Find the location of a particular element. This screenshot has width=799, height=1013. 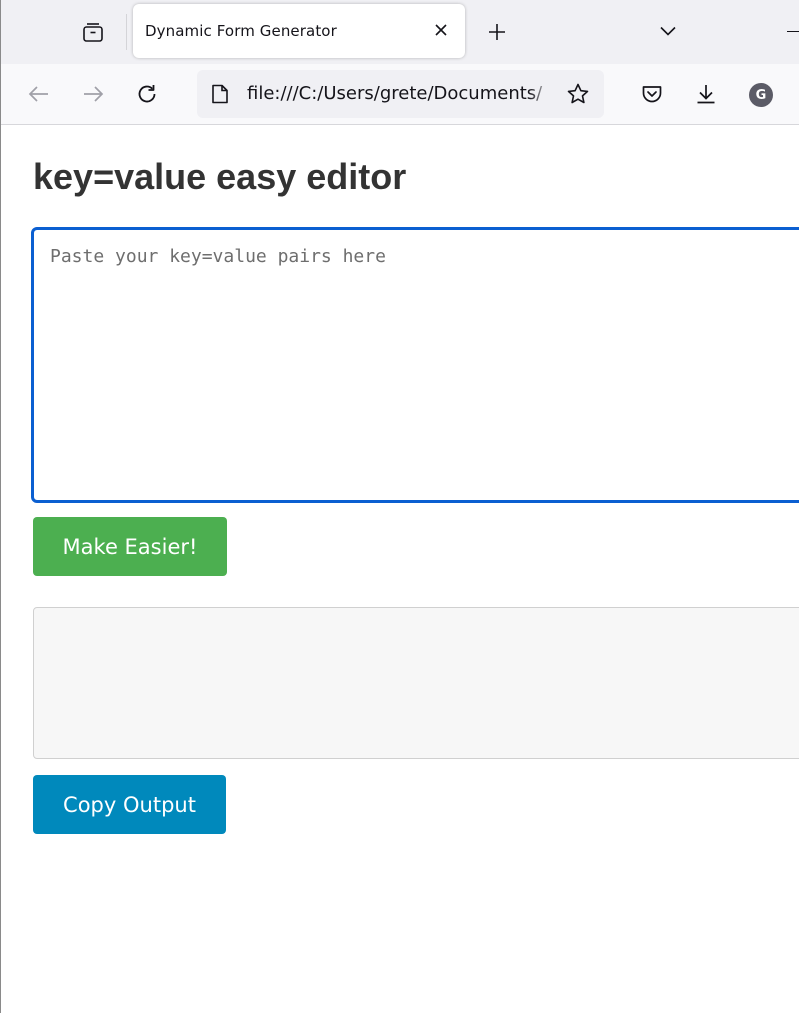

url-bar: file:///C:/Users/grete/Documents/ is located at coordinates (400, 94).